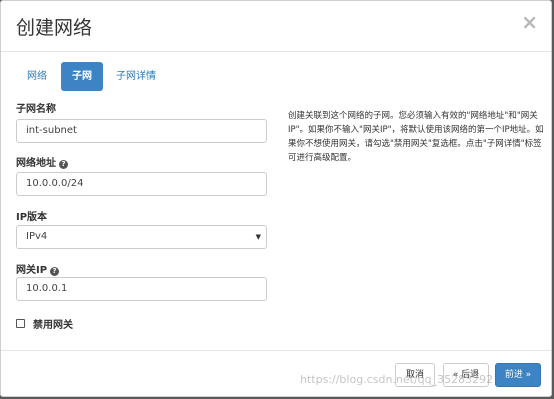 This screenshot has height=399, width=554. I want to click on back-button: « 后退, so click(466, 375).